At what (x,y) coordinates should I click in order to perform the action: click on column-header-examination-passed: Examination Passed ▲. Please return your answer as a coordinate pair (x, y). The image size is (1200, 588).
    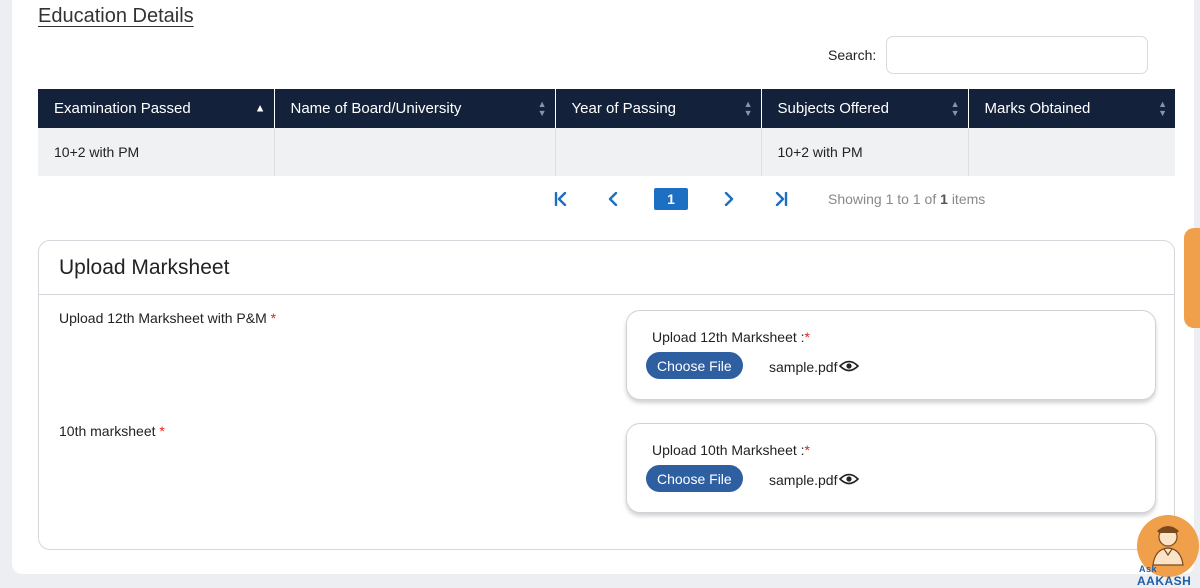
    Looking at the image, I should click on (156, 108).